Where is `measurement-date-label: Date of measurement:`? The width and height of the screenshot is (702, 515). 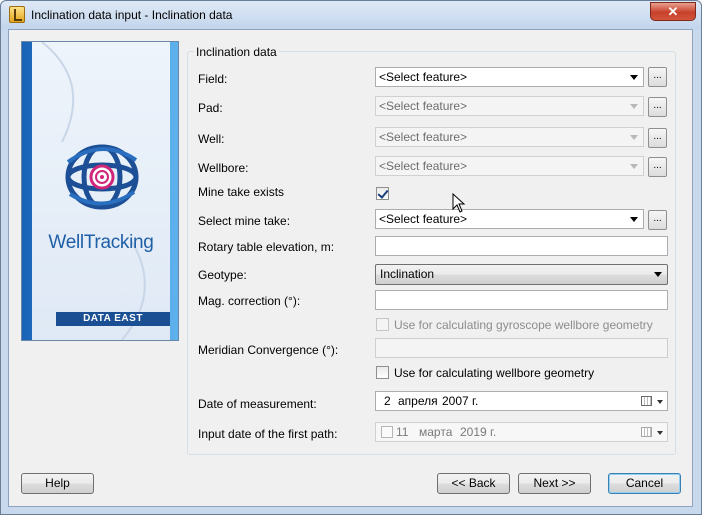
measurement-date-label: Date of measurement: is located at coordinates (257, 404).